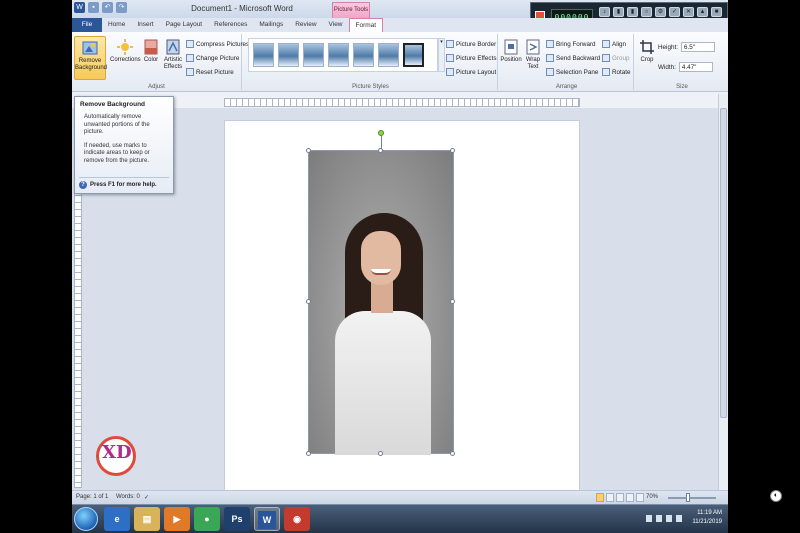 The height and width of the screenshot is (533, 800). Describe the element at coordinates (688, 12) in the screenshot. I see `close-icon: ✕` at that location.